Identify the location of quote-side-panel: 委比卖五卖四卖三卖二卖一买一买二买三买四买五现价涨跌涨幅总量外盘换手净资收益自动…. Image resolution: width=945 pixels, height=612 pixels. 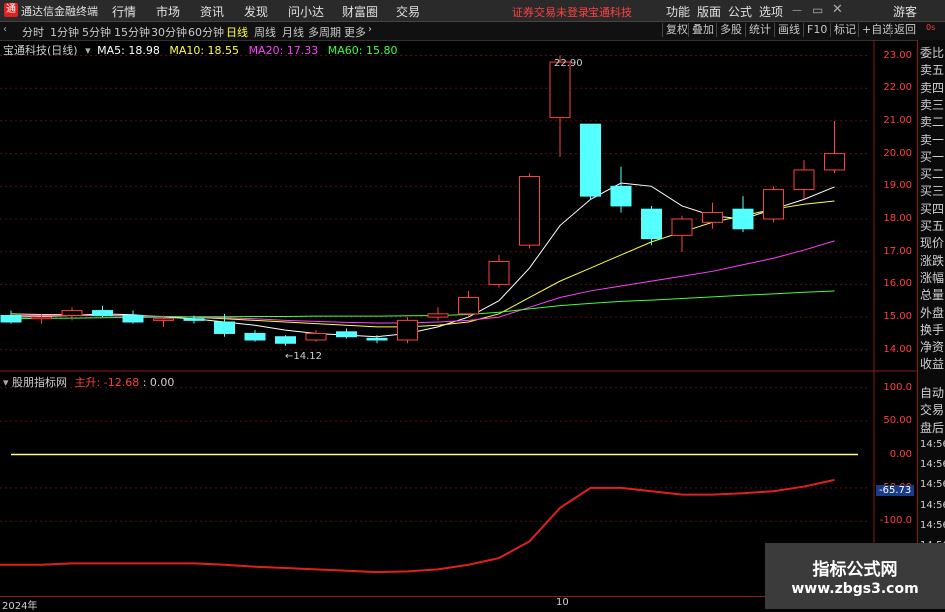
(931, 324).